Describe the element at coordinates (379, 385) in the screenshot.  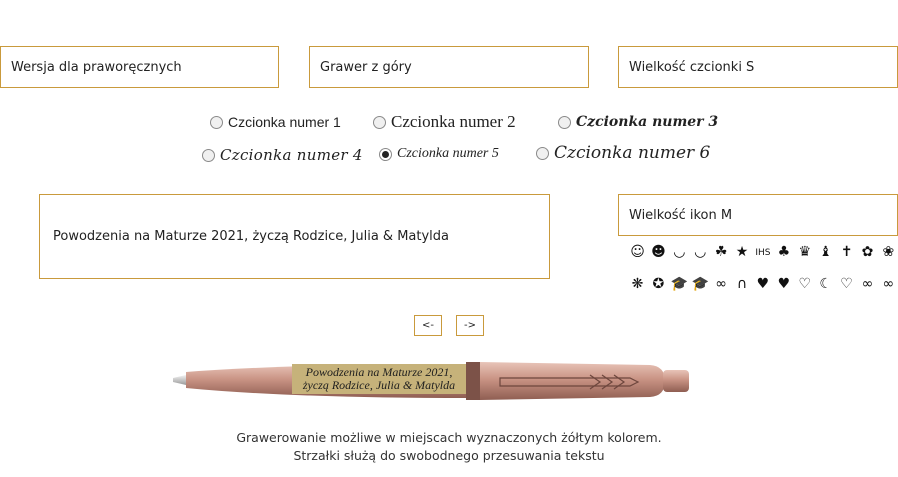
I see `engraving-preview-line-2: życzą Rodzice, Julia & Matylda` at that location.